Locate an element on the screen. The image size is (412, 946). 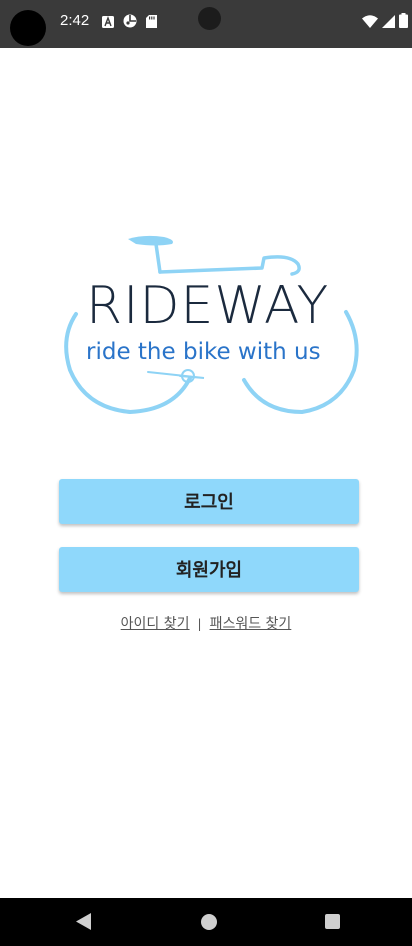
find-password-link: 패스워드 찾기 is located at coordinates (251, 624).